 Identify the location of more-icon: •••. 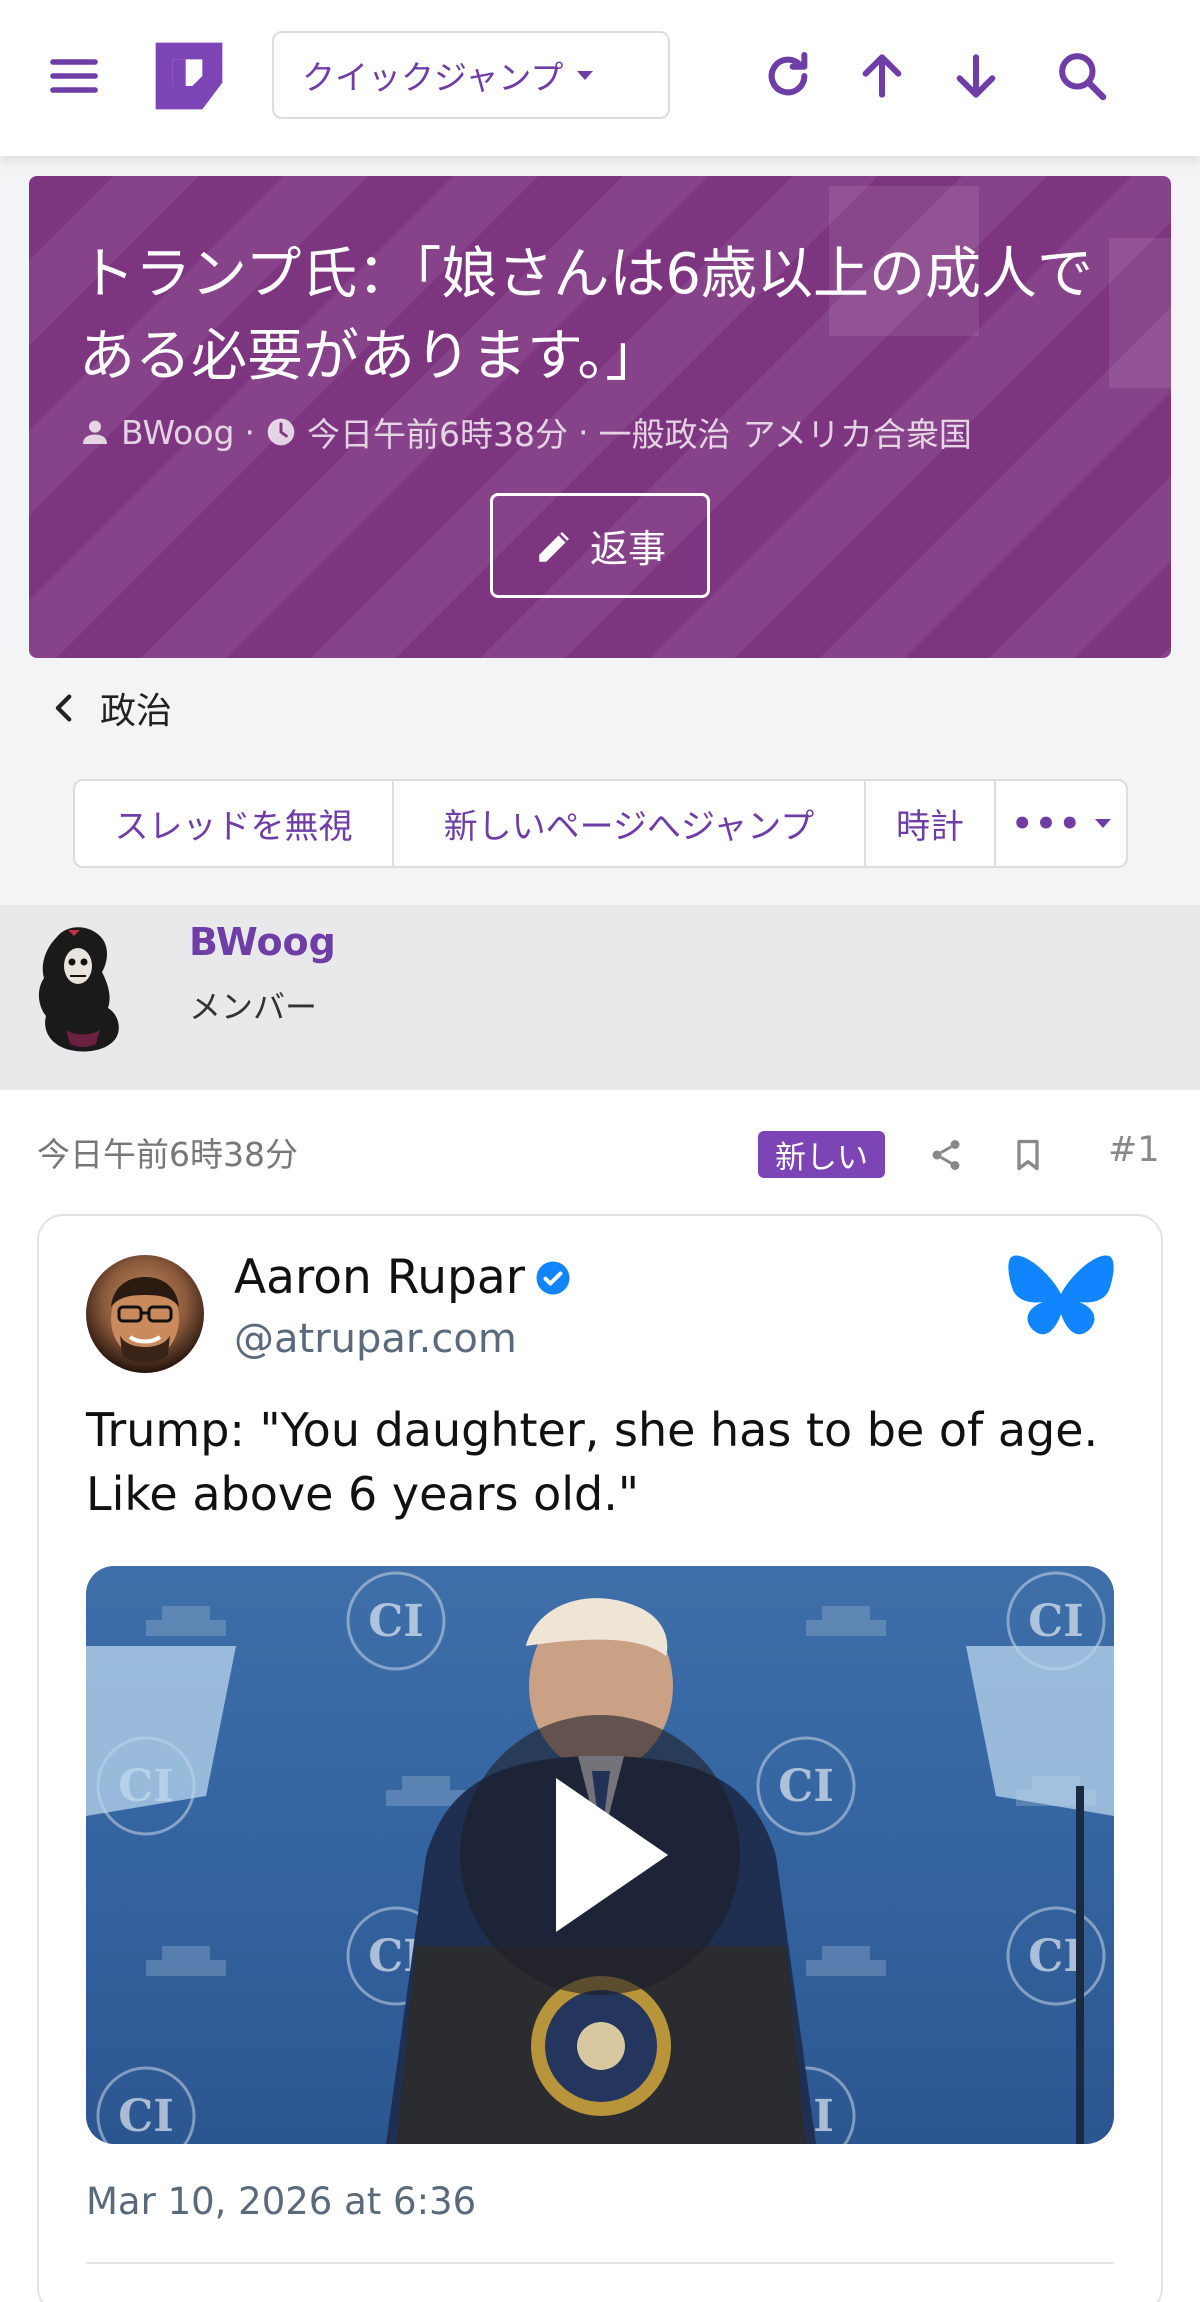
(1047, 823).